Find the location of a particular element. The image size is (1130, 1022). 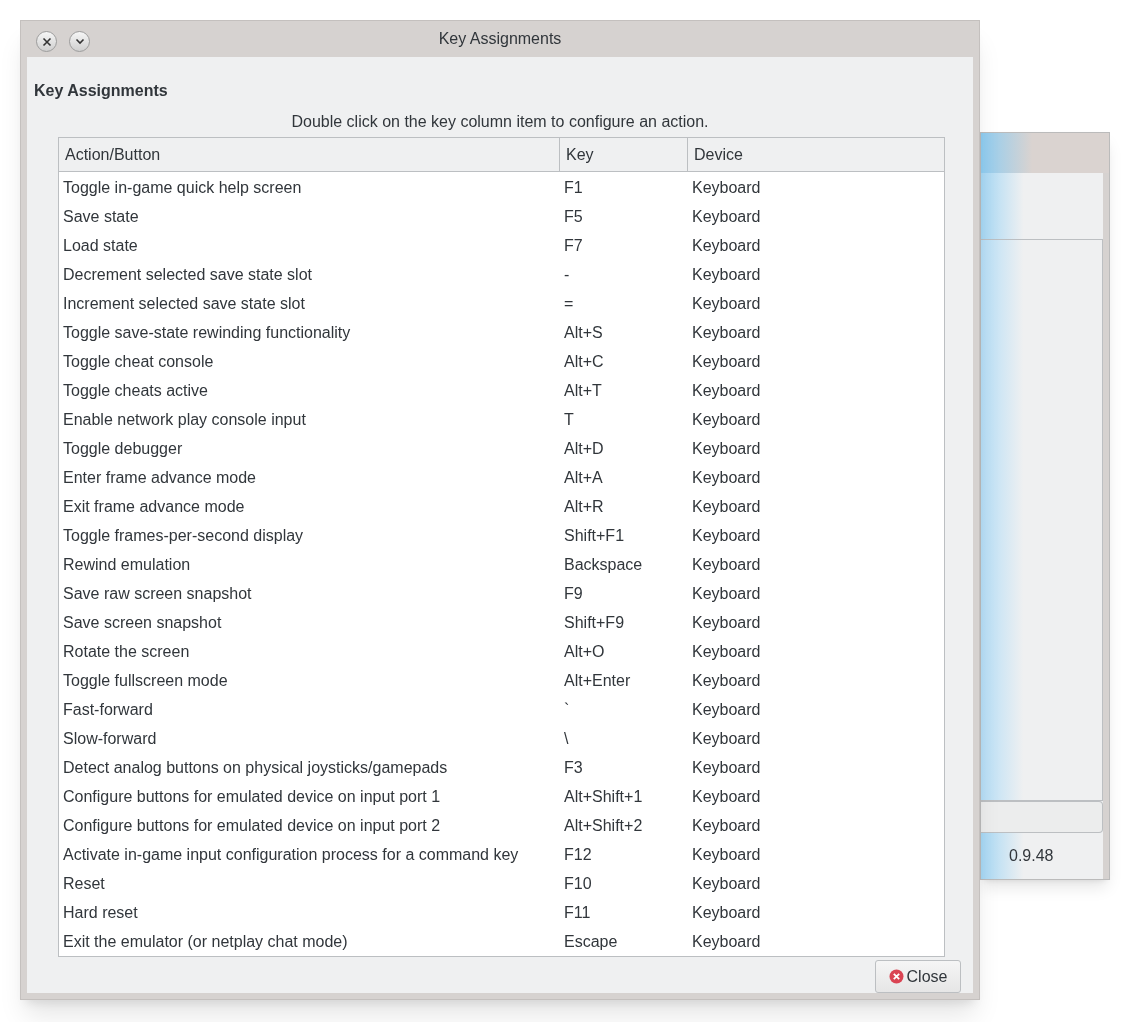

table-cell-text: Configure buttons for emulated device on input port 1 is located at coordinates (252, 796).